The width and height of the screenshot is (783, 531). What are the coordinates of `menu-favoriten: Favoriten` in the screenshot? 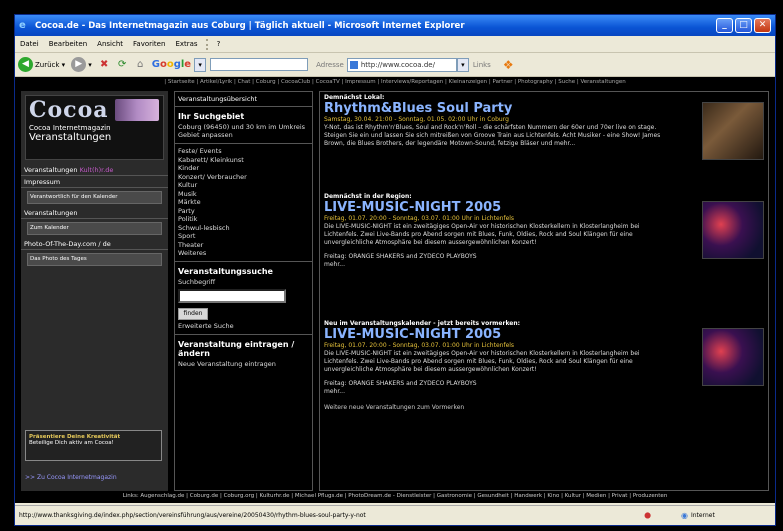 It's located at (149, 44).